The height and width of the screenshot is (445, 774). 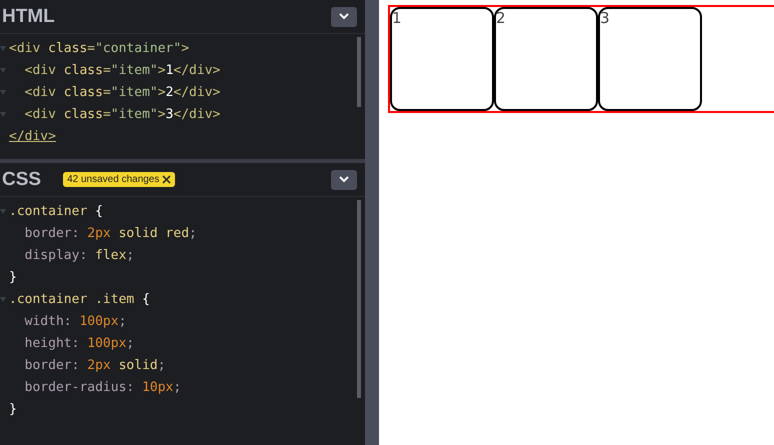 What do you see at coordinates (56, 211) in the screenshot?
I see `code-line: .container {` at bounding box center [56, 211].